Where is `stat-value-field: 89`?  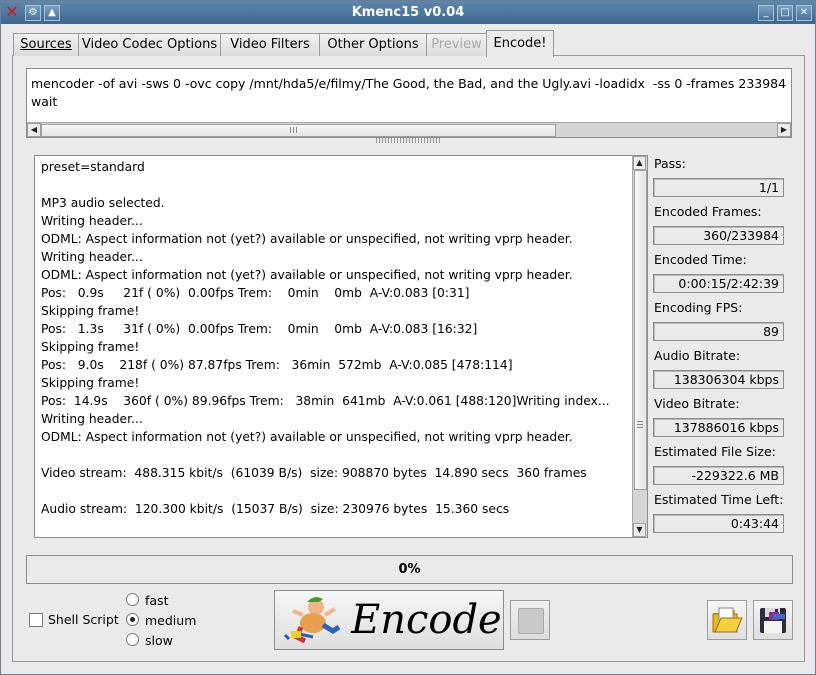 stat-value-field: 89 is located at coordinates (718, 331).